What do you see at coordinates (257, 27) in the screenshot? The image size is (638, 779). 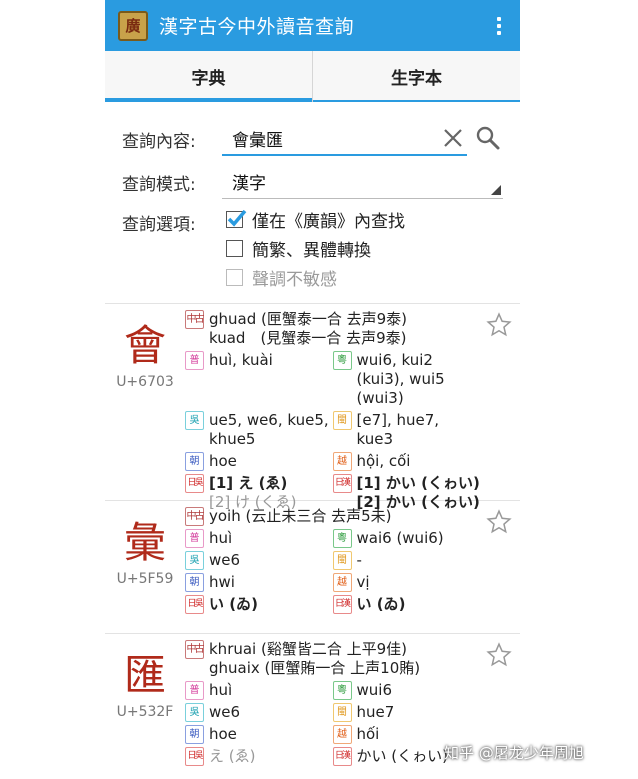 I see `app-title: 漢字古今中外讀音查詢` at bounding box center [257, 27].